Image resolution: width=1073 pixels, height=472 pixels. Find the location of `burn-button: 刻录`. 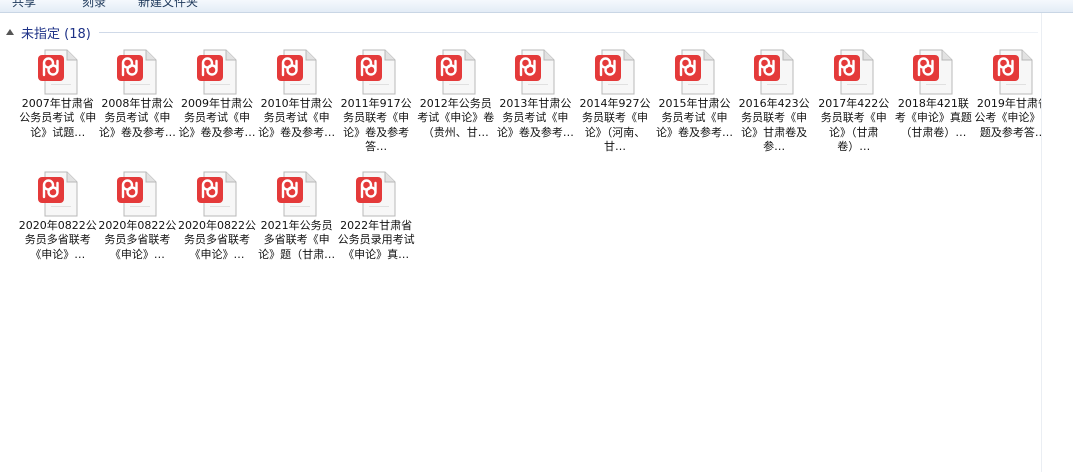

burn-button: 刻录 is located at coordinates (94, 5).